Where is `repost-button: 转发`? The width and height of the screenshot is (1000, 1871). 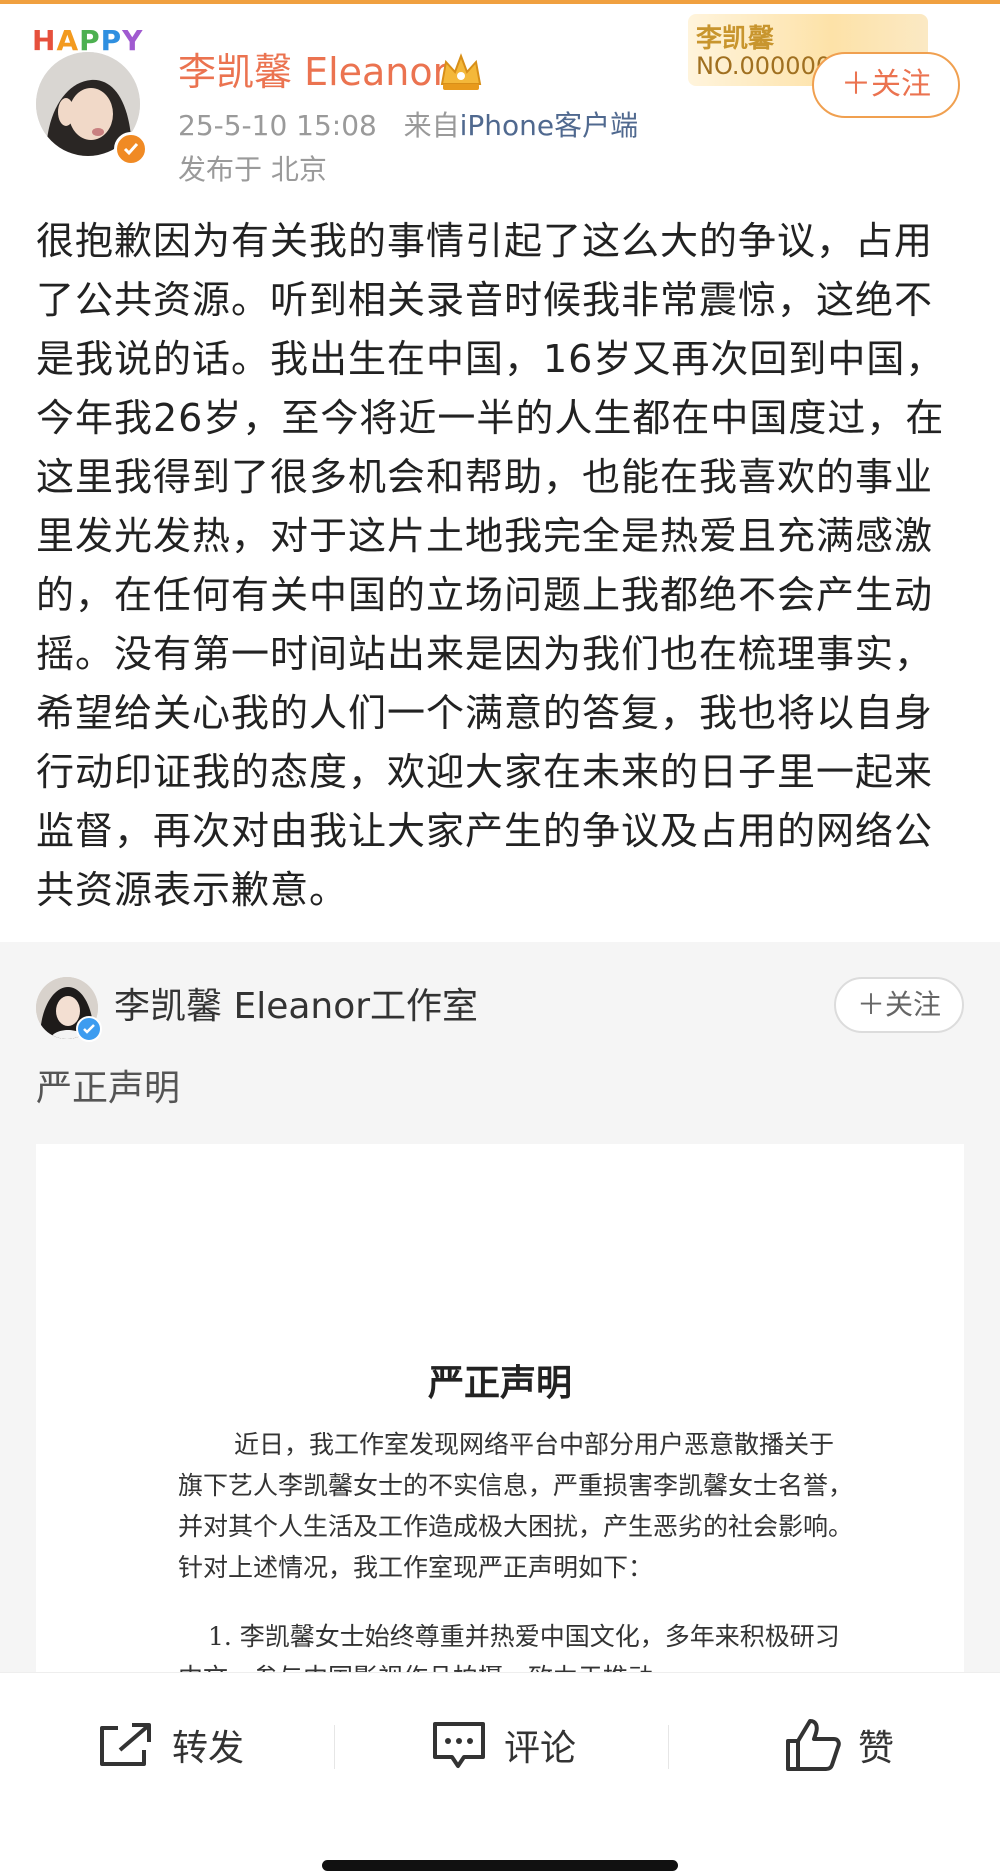
repost-button: 转发 is located at coordinates (170, 1745).